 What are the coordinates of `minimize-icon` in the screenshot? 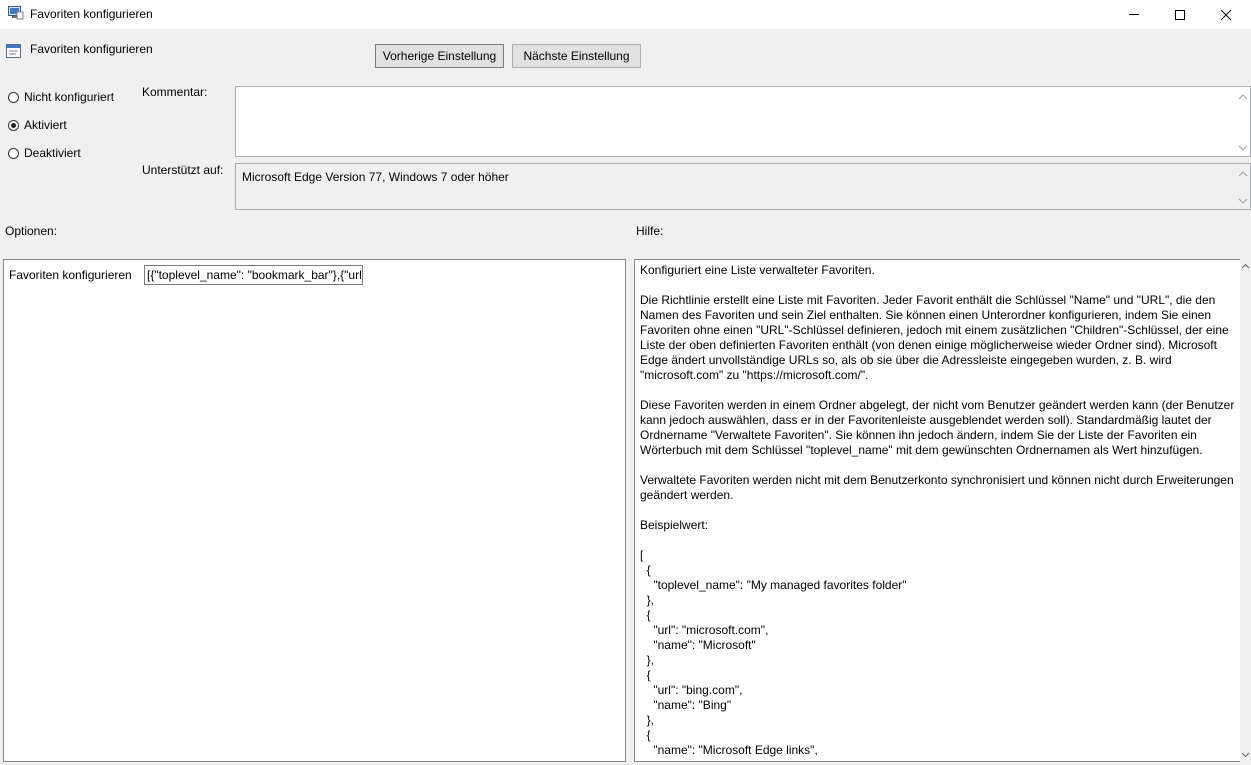 It's located at (1134, 14).